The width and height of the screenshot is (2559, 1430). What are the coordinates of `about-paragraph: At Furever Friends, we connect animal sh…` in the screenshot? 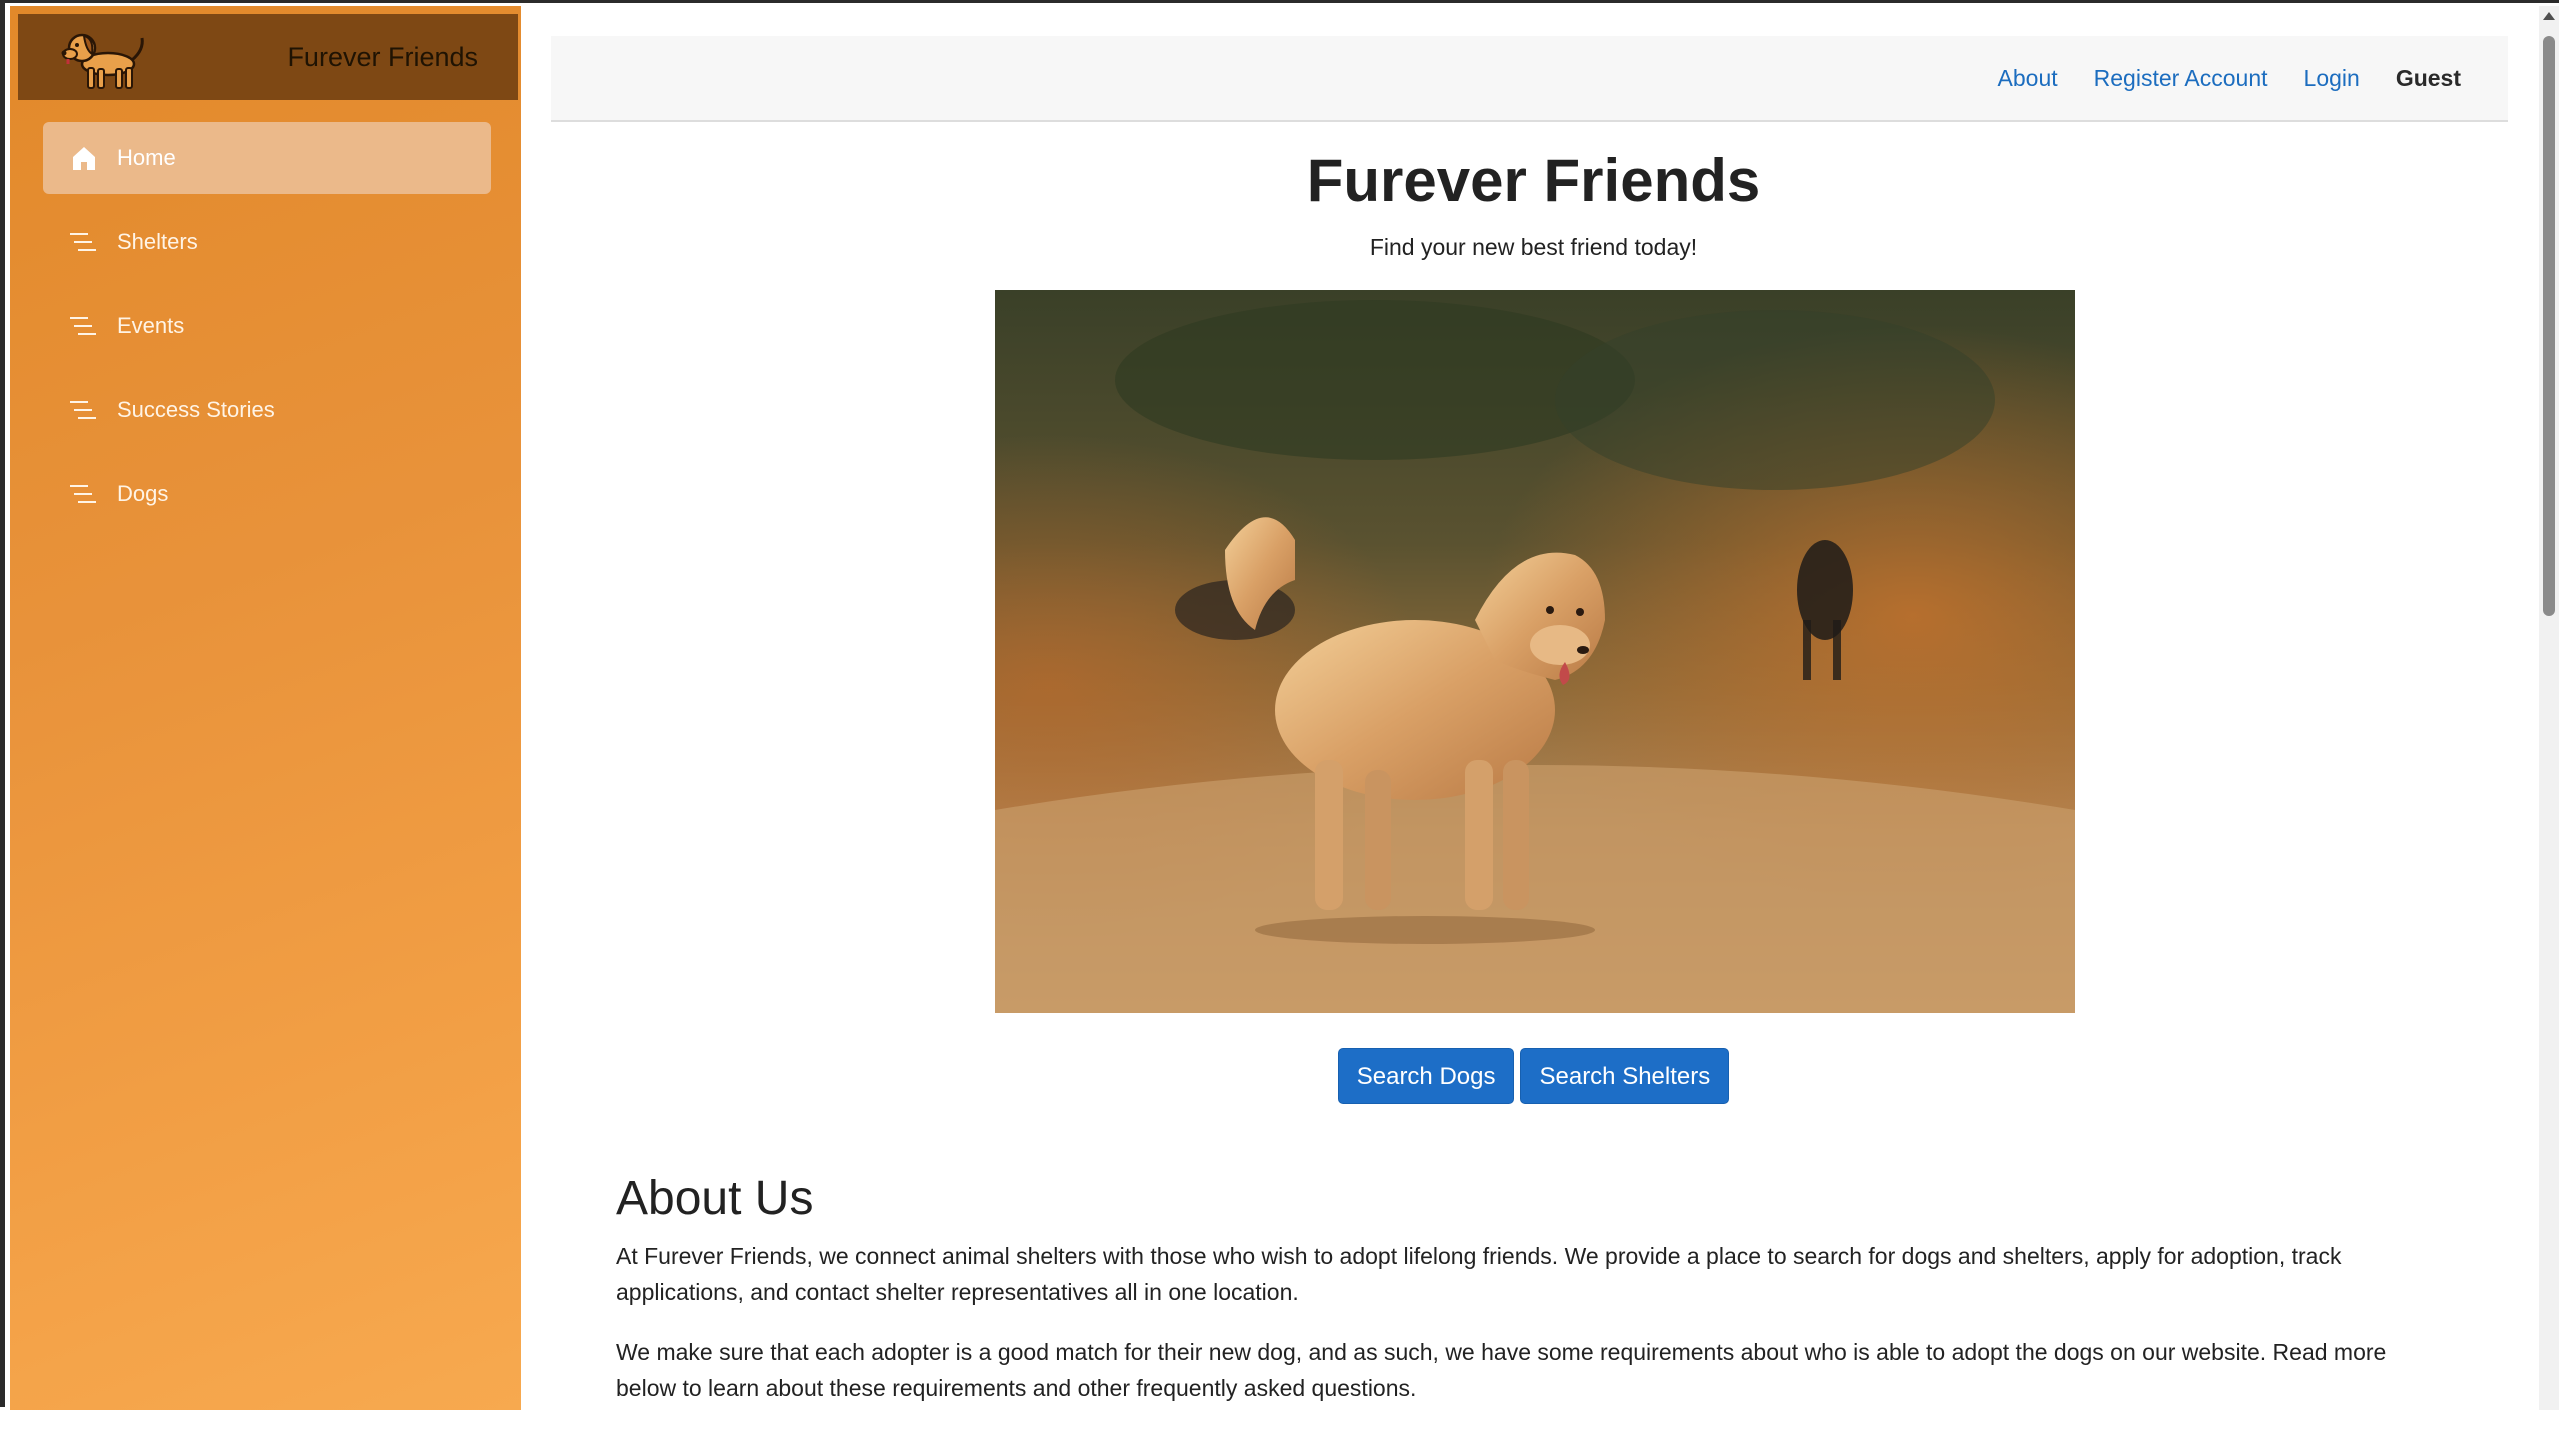 It's located at (1479, 1274).